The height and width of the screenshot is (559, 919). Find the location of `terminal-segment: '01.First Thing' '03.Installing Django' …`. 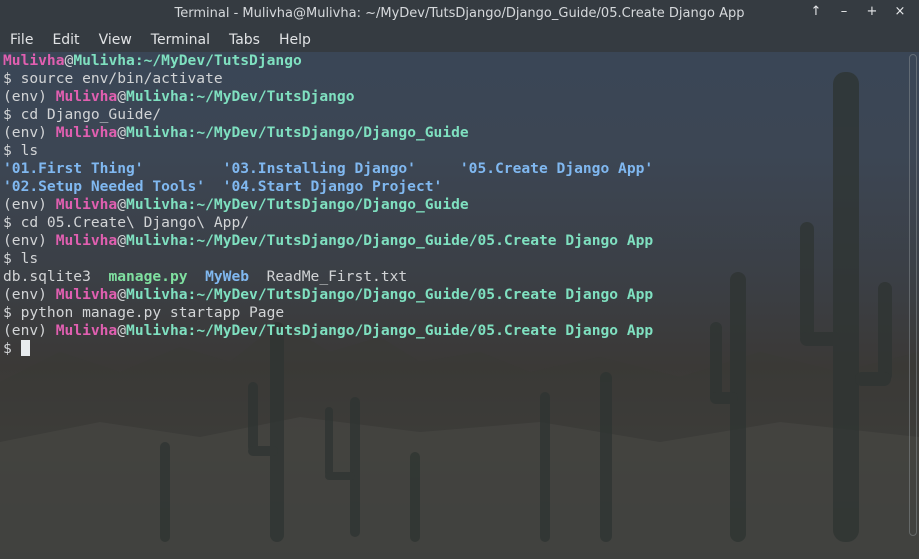

terminal-segment: '01.First Thing' '03.Installing Django' … is located at coordinates (328, 168).